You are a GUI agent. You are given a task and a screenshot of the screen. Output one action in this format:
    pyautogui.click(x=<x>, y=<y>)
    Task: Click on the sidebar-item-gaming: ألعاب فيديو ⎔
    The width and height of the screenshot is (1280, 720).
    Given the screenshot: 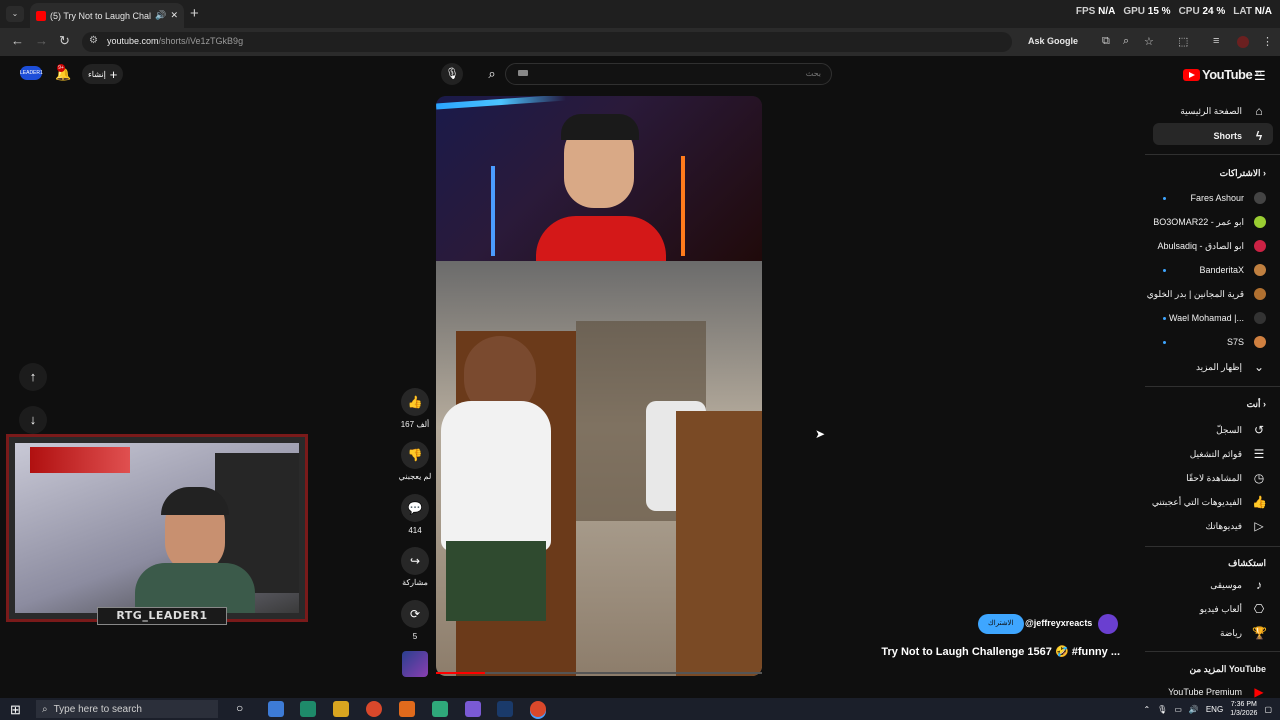 What is the action you would take?
    pyautogui.click(x=1233, y=609)
    